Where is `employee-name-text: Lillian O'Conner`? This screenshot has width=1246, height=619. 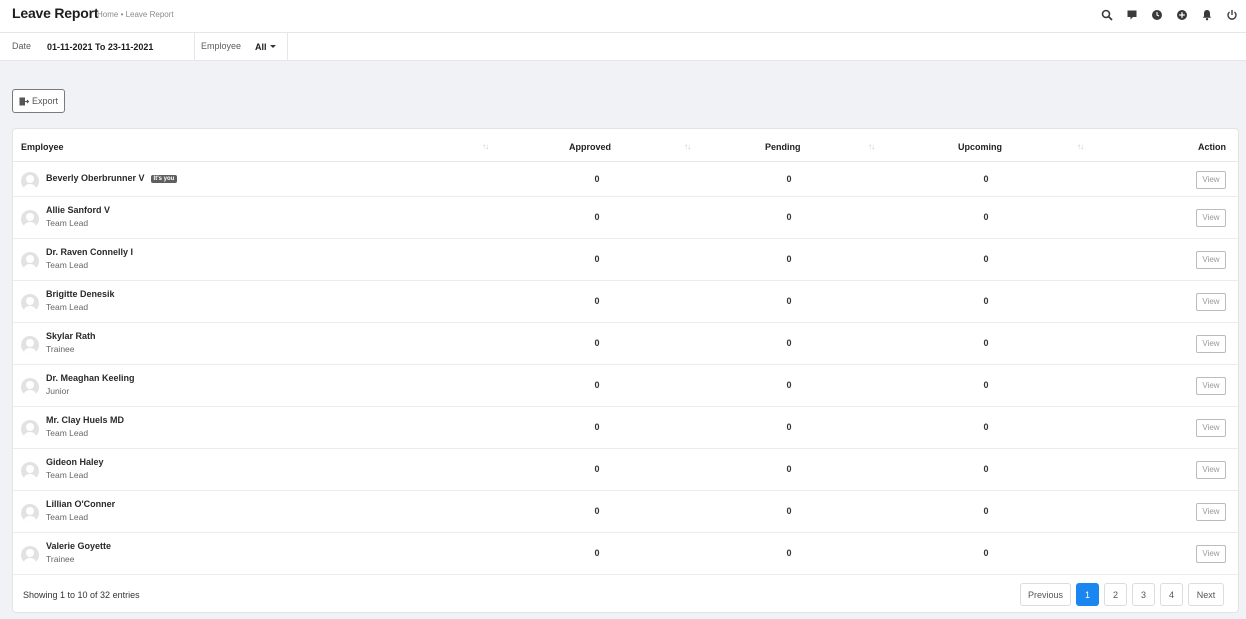 employee-name-text: Lillian O'Conner is located at coordinates (81, 504).